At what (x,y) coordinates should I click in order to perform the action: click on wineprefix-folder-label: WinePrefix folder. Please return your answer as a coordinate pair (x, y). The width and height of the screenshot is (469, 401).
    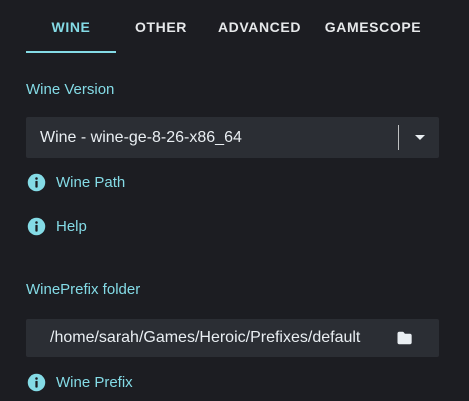
    Looking at the image, I should click on (83, 289).